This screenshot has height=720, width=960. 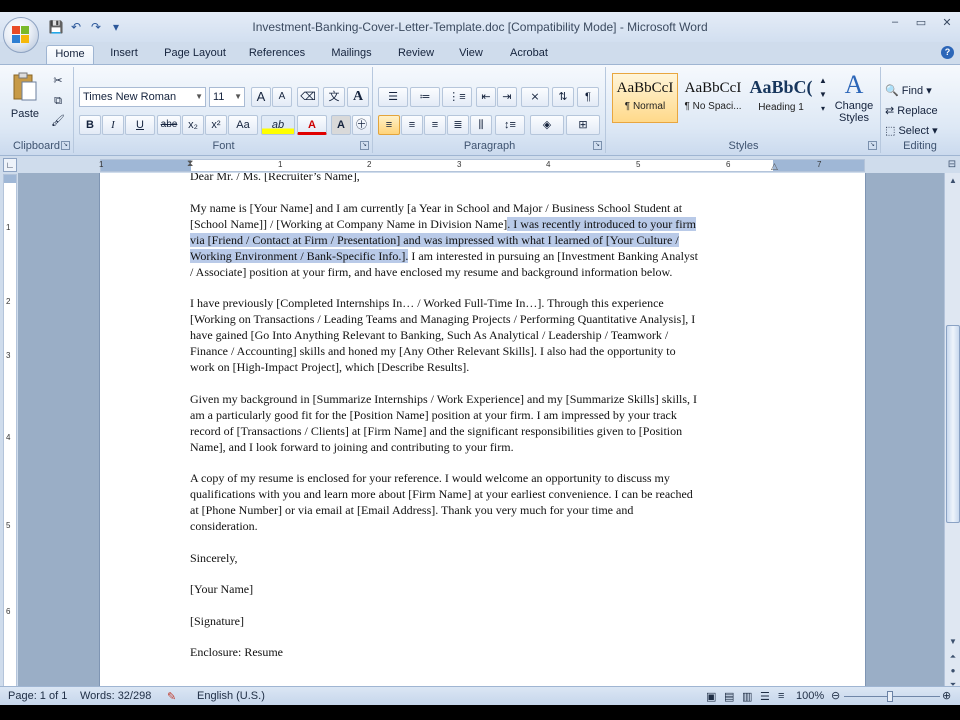 I want to click on paragraph-launcher-icon: ↘, so click(x=597, y=145).